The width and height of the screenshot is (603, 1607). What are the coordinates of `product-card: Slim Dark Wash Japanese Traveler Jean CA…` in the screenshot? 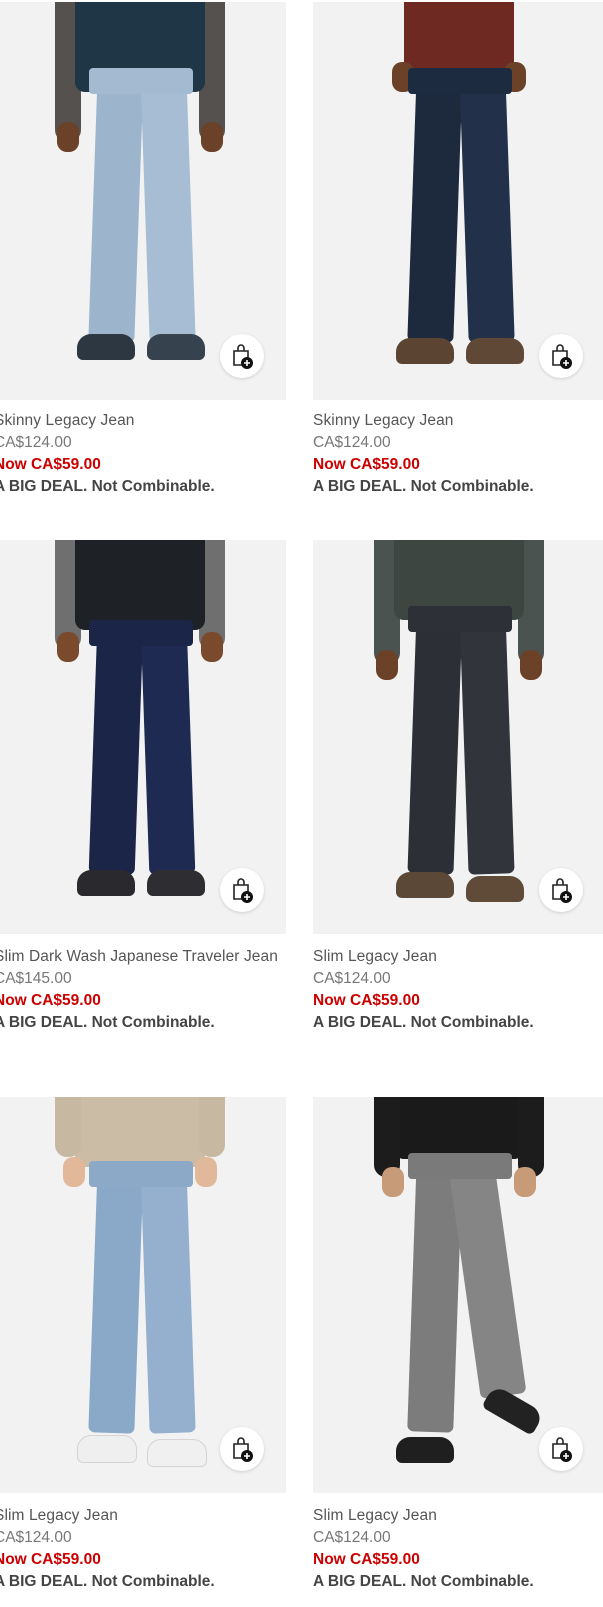 It's located at (143, 787).